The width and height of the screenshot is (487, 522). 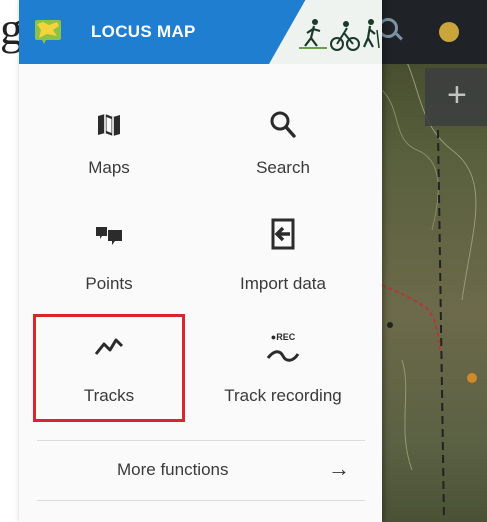 What do you see at coordinates (339, 468) in the screenshot?
I see `arrow-right-icon: →` at bounding box center [339, 468].